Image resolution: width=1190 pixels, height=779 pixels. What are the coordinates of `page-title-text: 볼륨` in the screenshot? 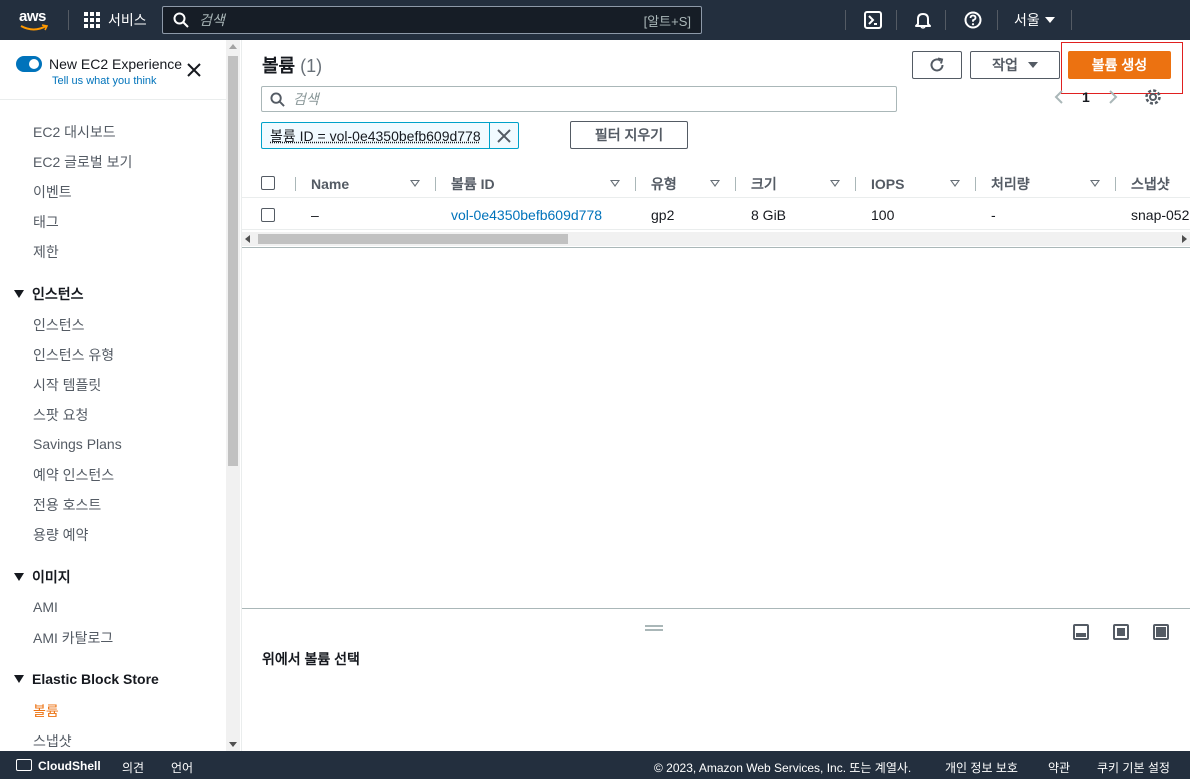 It's located at (279, 66).